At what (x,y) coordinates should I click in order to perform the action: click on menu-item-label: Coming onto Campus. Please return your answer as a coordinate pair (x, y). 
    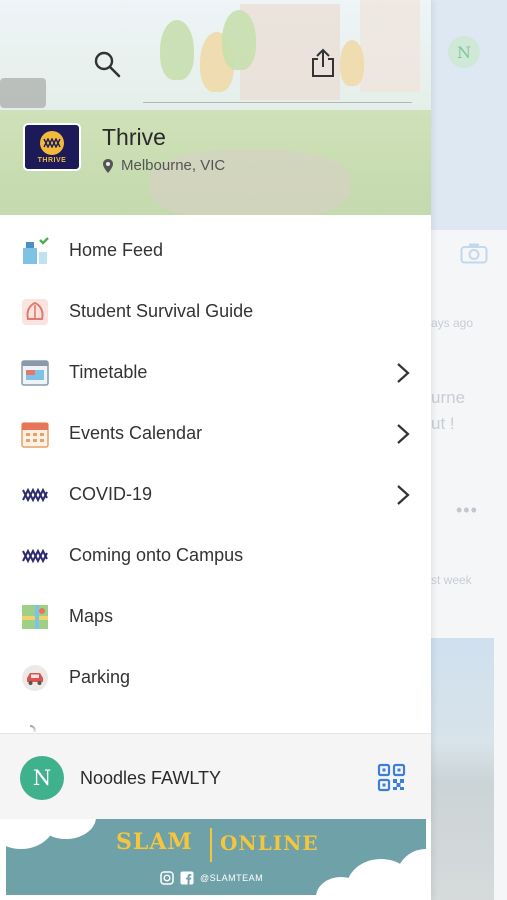
    Looking at the image, I should click on (156, 555).